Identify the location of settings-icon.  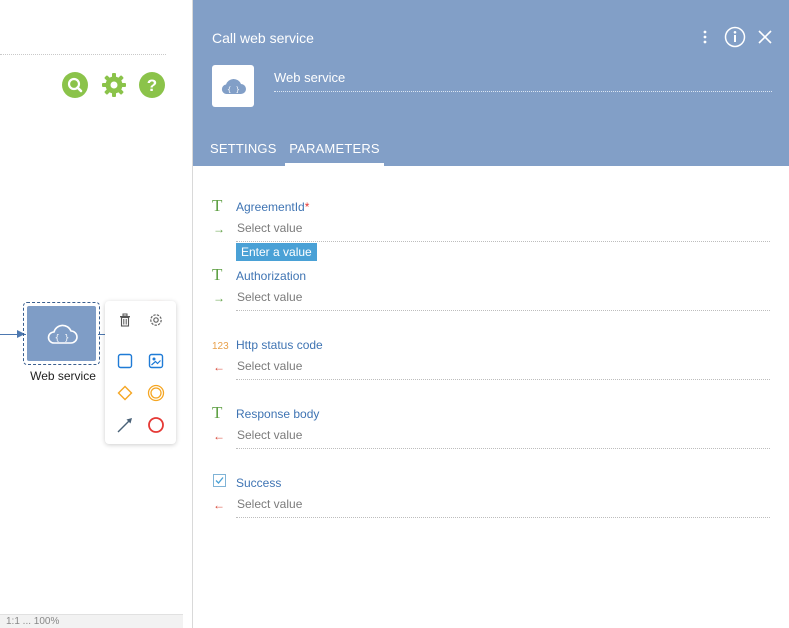
(156, 320).